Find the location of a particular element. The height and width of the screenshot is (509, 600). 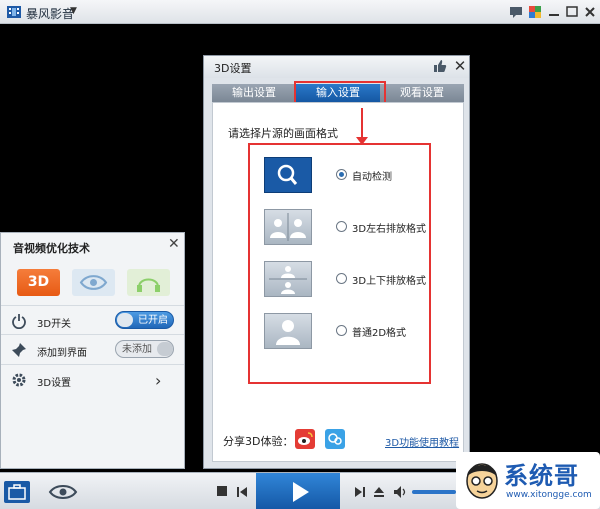

tab-view-settings: 观看设置 is located at coordinates (422, 93).